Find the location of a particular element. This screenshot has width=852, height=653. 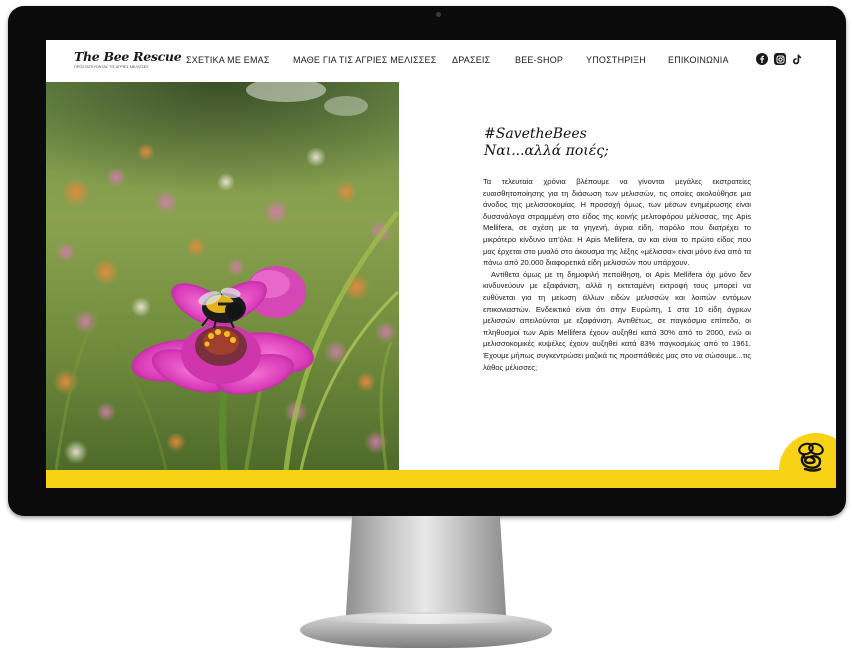

nav-item-bee-shop: BEE-SHOP is located at coordinates (539, 60).